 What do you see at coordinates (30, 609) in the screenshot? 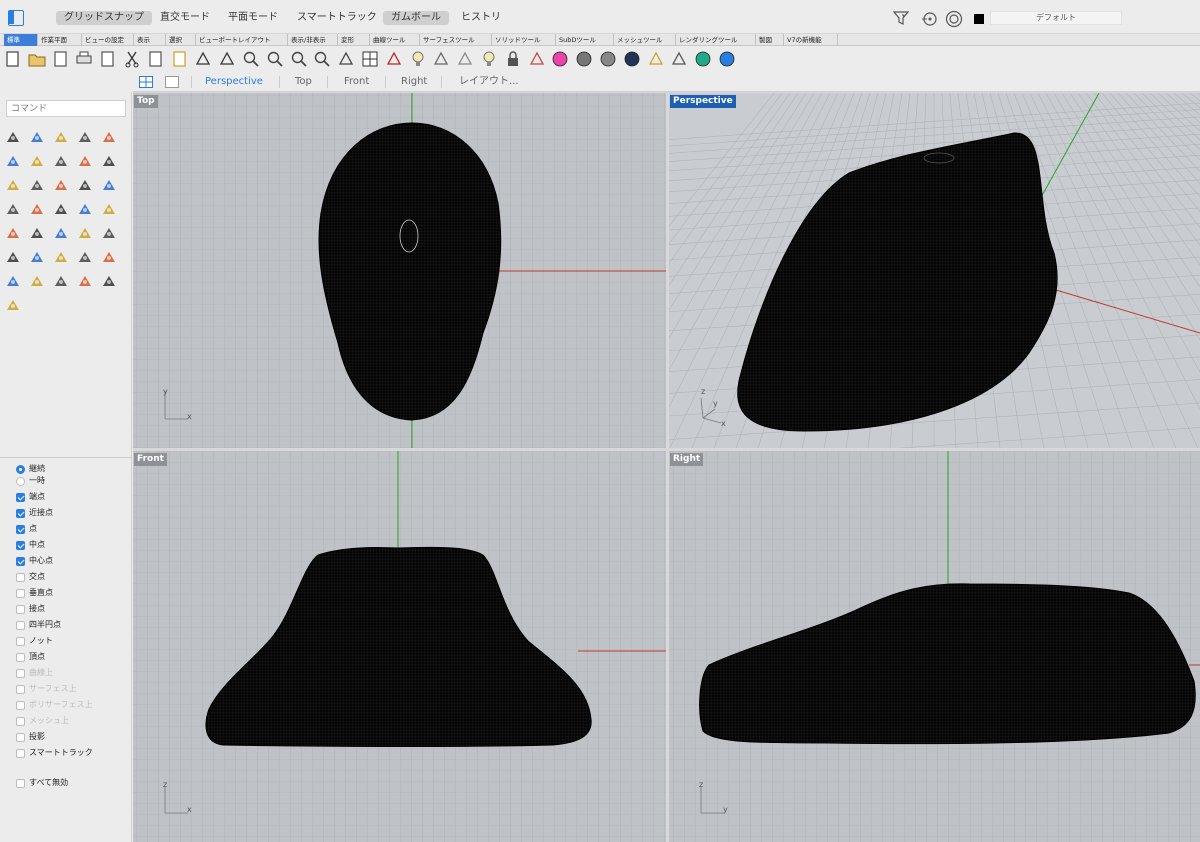
I see `osnap-item: 接点` at bounding box center [30, 609].